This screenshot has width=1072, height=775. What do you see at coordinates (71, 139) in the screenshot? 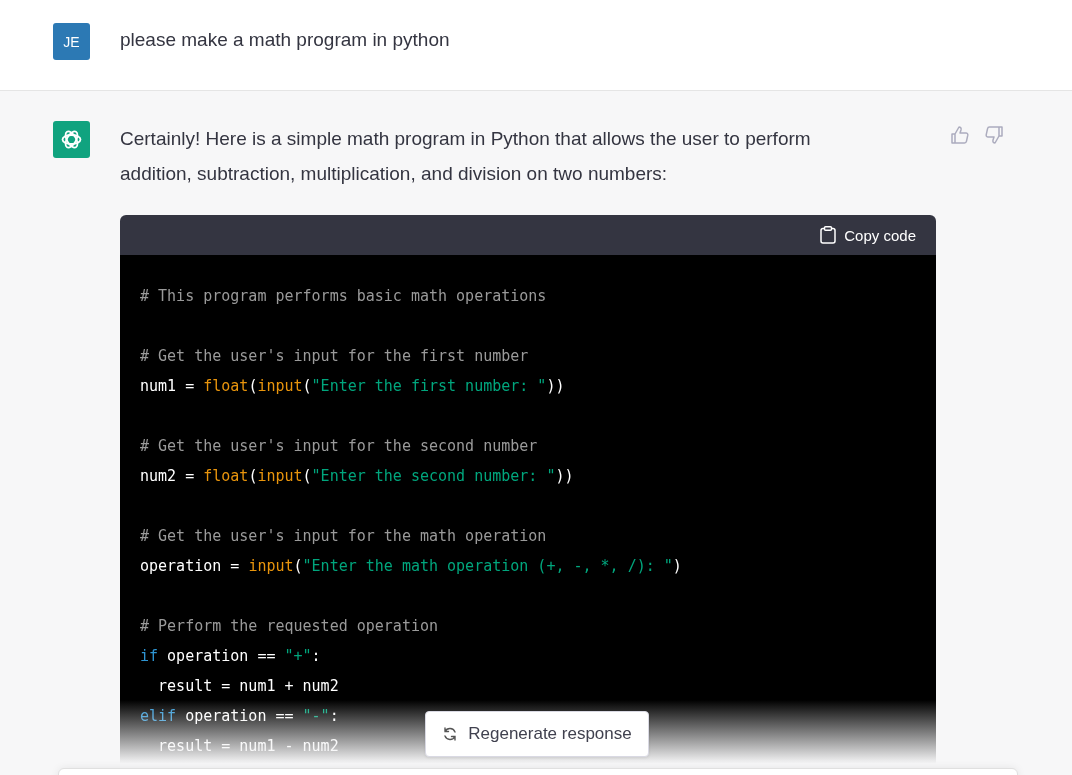
I see `assistant-logo-icon` at bounding box center [71, 139].